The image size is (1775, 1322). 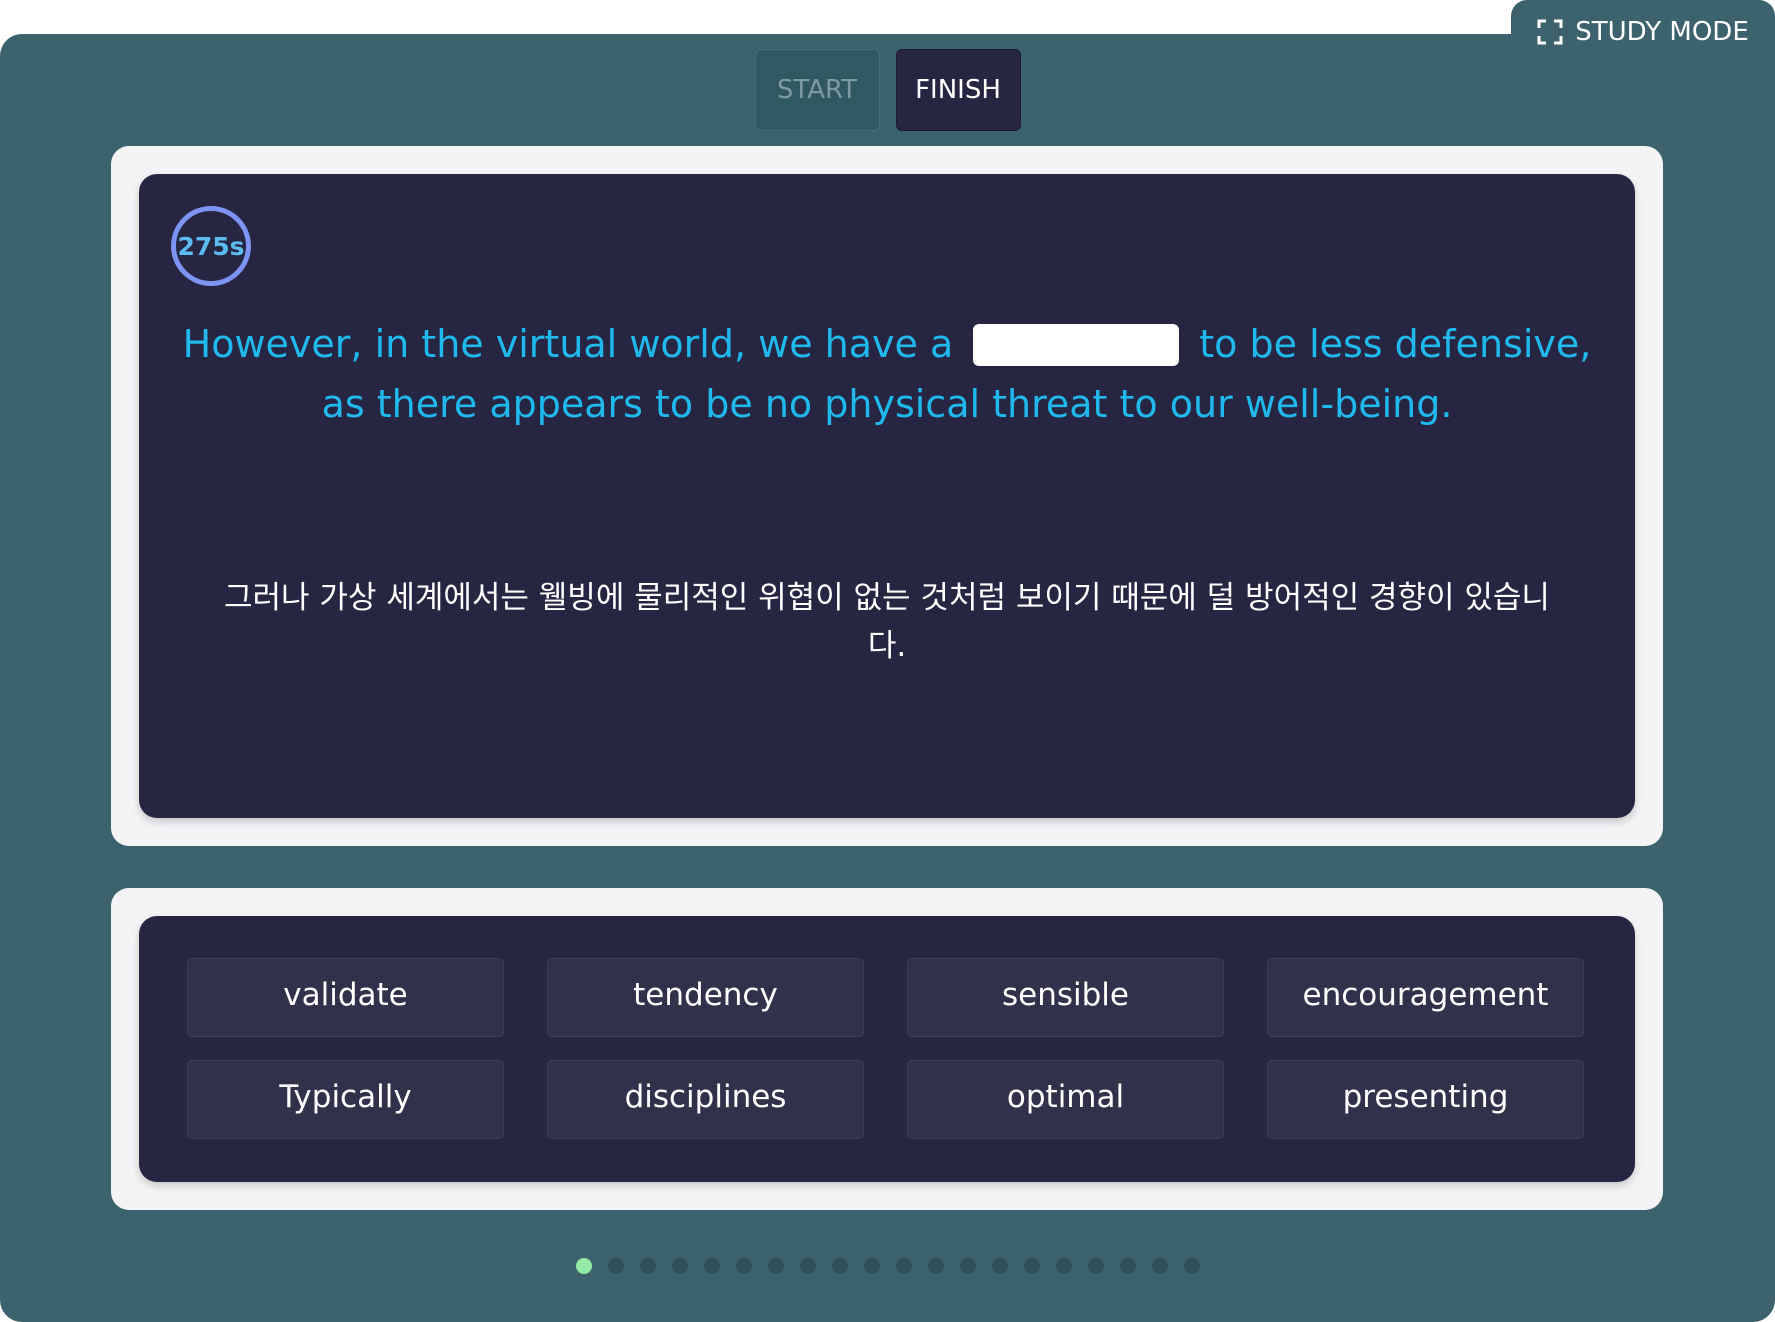 I want to click on choice-button: Typically, so click(x=345, y=1099).